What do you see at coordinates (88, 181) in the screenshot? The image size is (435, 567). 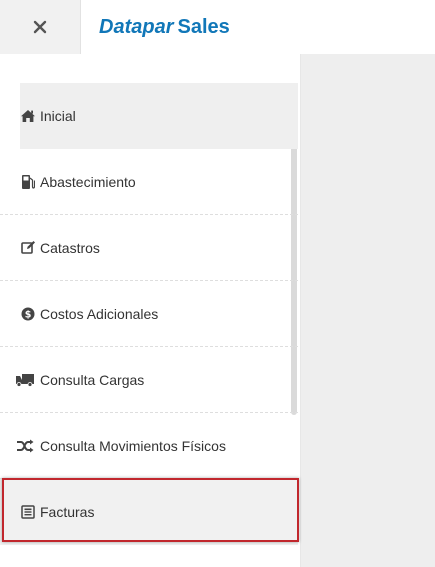 I see `sidebar-item-label: Abastecimiento` at bounding box center [88, 181].